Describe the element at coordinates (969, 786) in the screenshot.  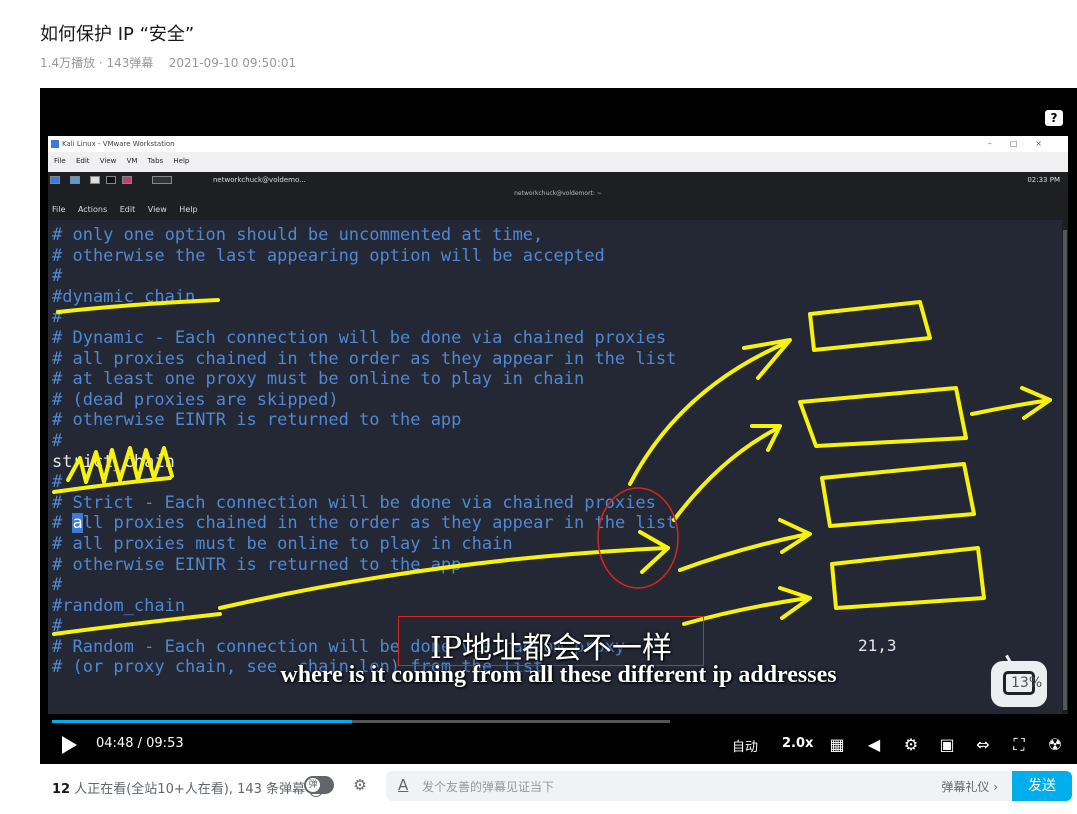
I see `danmaku-etiquette: 弹幕礼仪 ›` at that location.